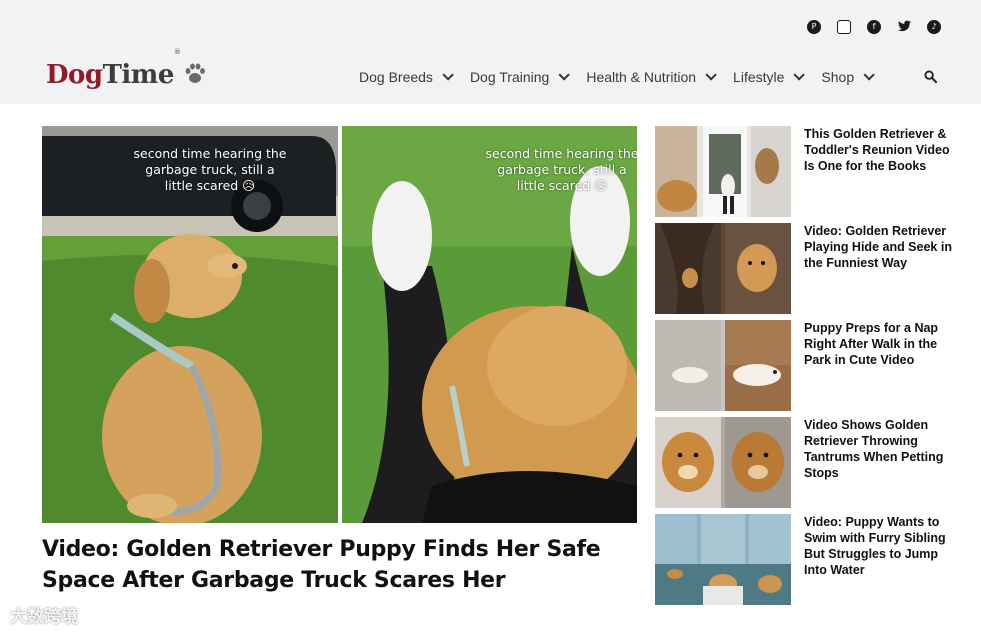 This screenshot has width=981, height=633. I want to click on nav-label: Health & Nutrition, so click(641, 77).